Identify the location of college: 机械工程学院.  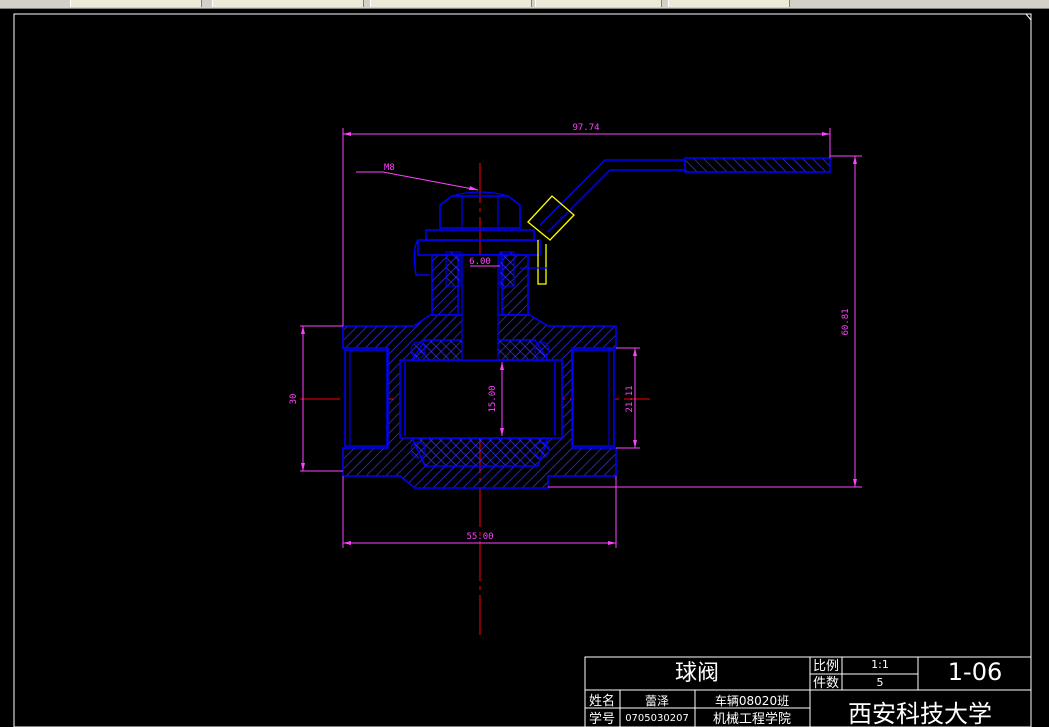
(752, 719).